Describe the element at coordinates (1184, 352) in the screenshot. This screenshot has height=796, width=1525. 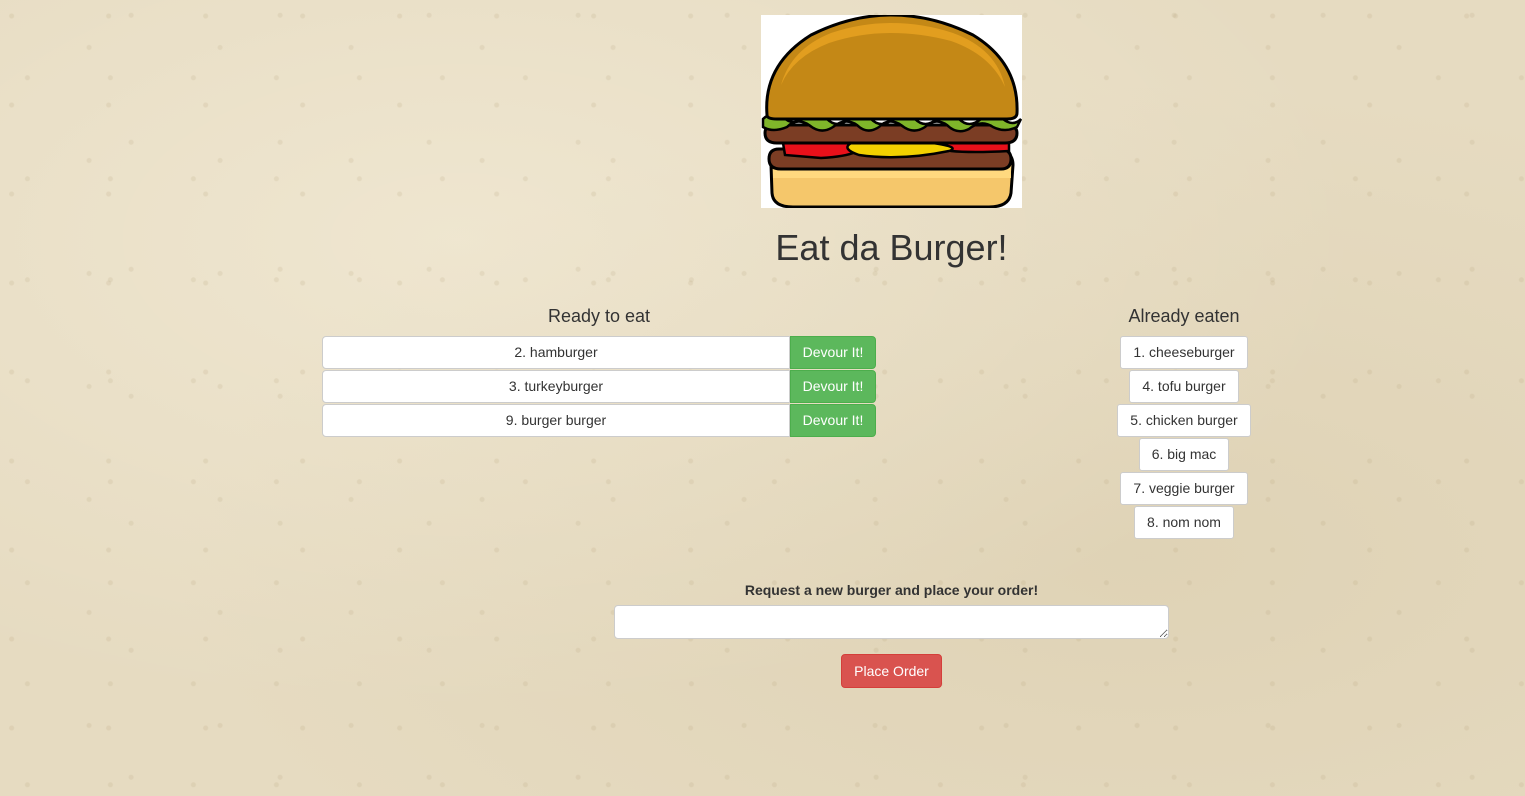
I see `eaten-burger-item: 1. cheeseburger` at that location.